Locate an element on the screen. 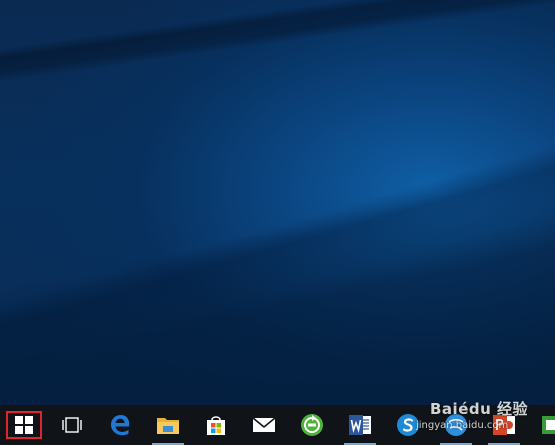 The image size is (555, 445). taskbar-app-green is located at coordinates (541, 425).